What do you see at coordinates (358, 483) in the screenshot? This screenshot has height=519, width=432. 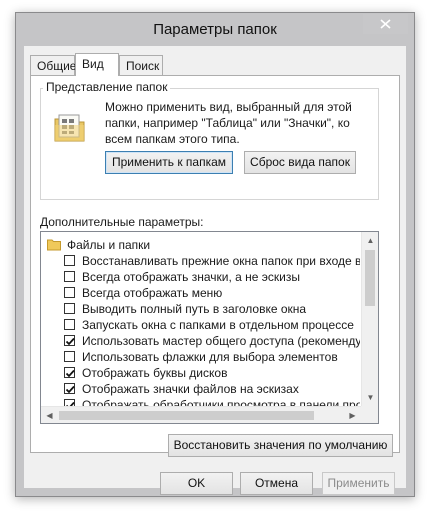 I see `apply-button: Применить` at bounding box center [358, 483].